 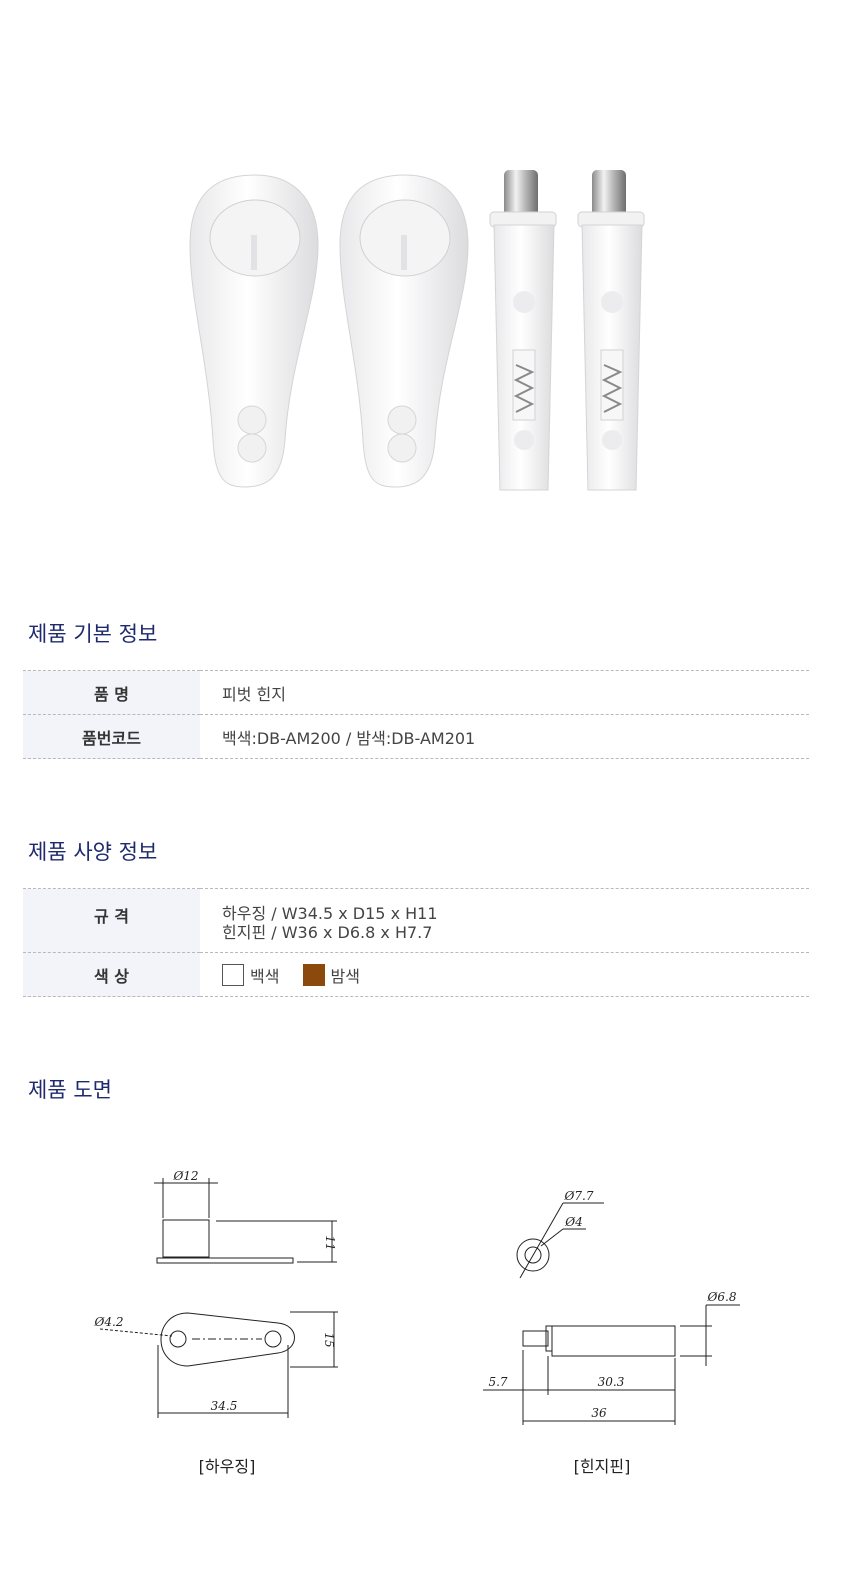 What do you see at coordinates (497, 1382) in the screenshot?
I see `dim-pin-short: 5.7` at bounding box center [497, 1382].